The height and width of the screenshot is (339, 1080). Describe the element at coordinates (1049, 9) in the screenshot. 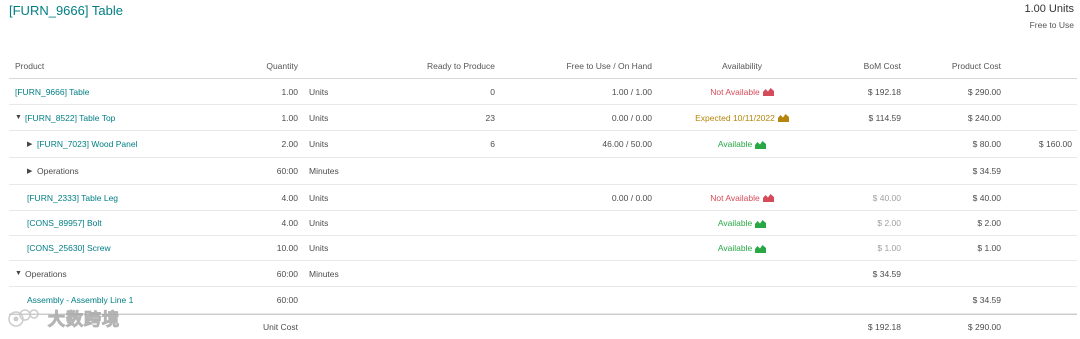

I see `units-total: 1.00 Units` at that location.